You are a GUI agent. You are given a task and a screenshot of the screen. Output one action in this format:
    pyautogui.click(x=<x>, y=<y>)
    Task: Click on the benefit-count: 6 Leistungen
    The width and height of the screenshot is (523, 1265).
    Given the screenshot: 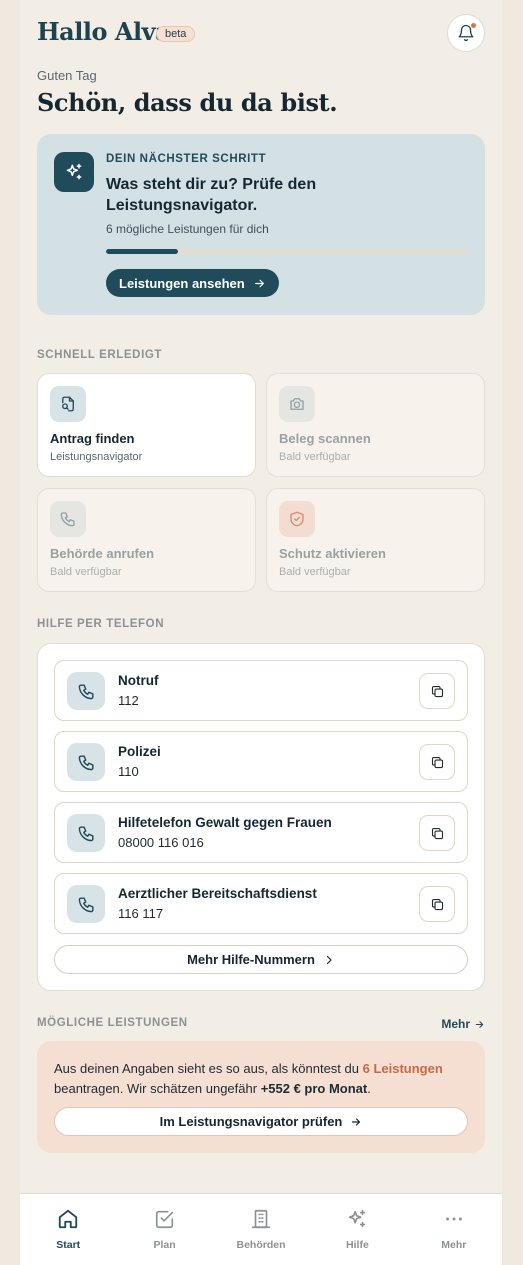 What is the action you would take?
    pyautogui.click(x=402, y=1068)
    